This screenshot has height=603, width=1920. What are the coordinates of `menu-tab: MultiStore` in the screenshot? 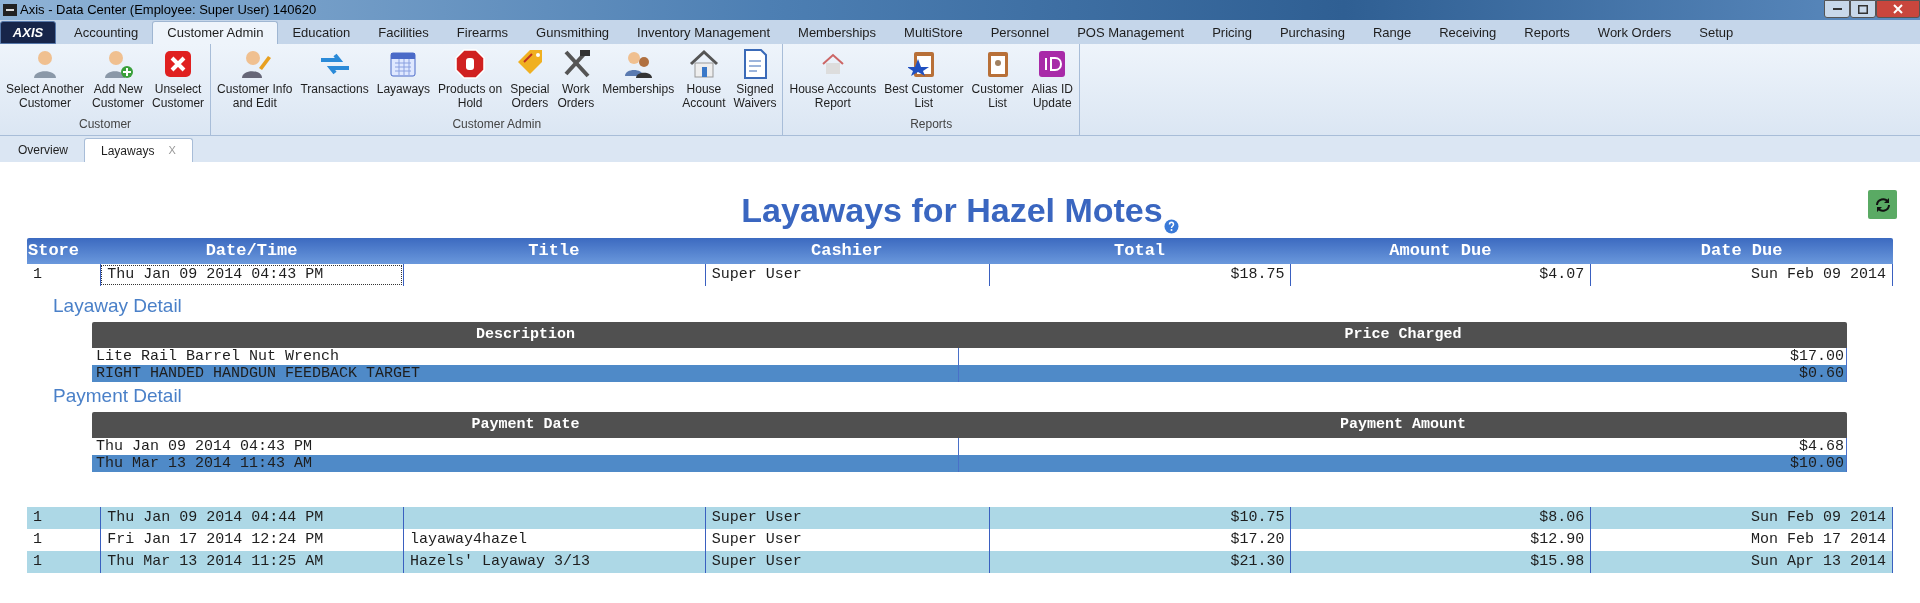 It's located at (933, 32).